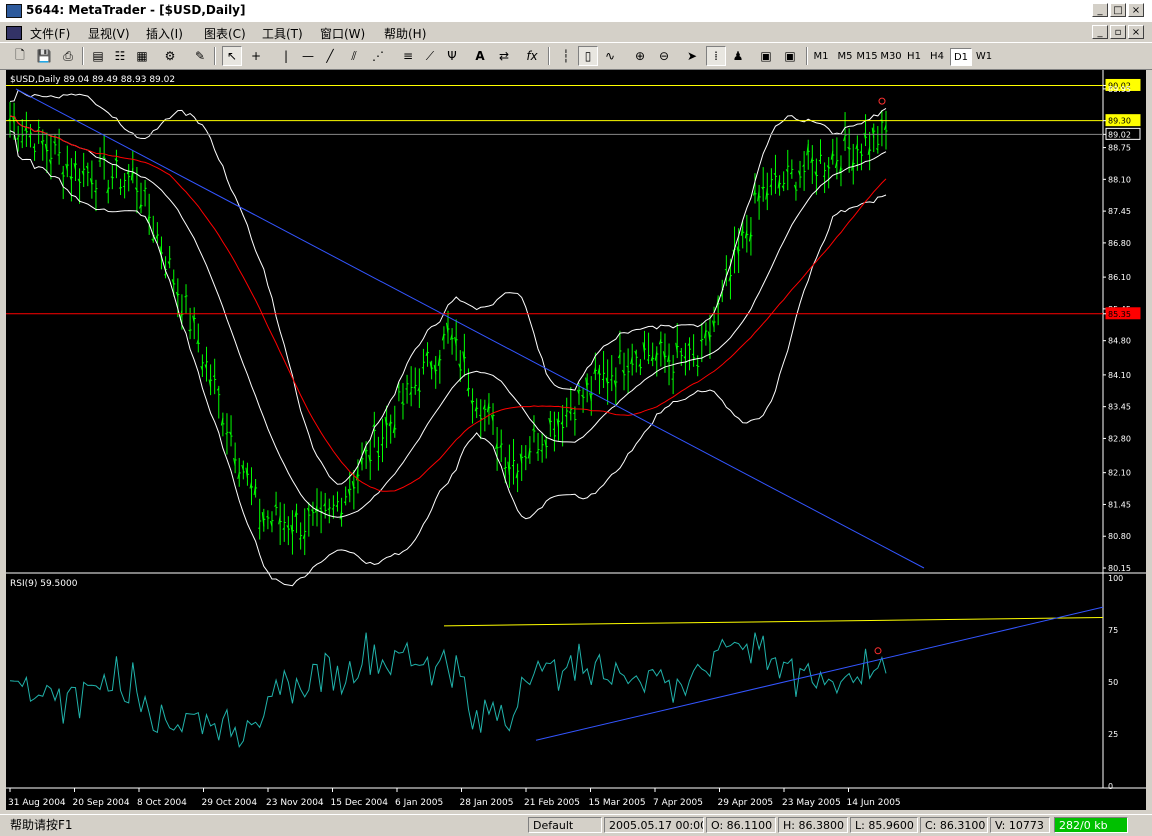 The height and width of the screenshot is (836, 1152). I want to click on price-axis-label: 82.10, so click(1119, 473).